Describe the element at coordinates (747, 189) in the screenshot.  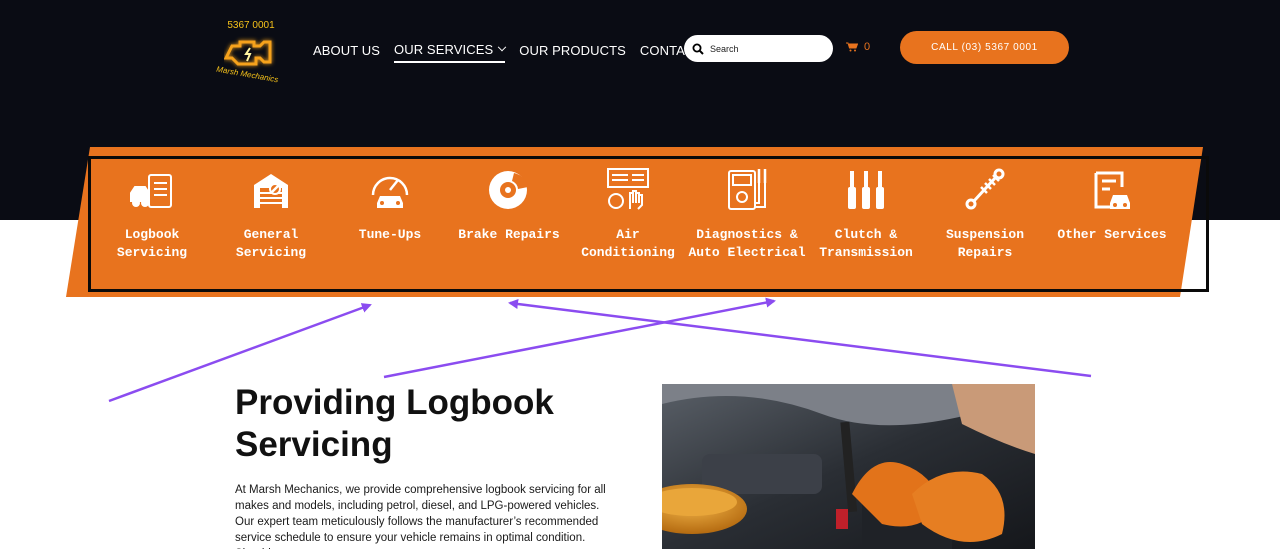
I see `multimeter-icon` at that location.